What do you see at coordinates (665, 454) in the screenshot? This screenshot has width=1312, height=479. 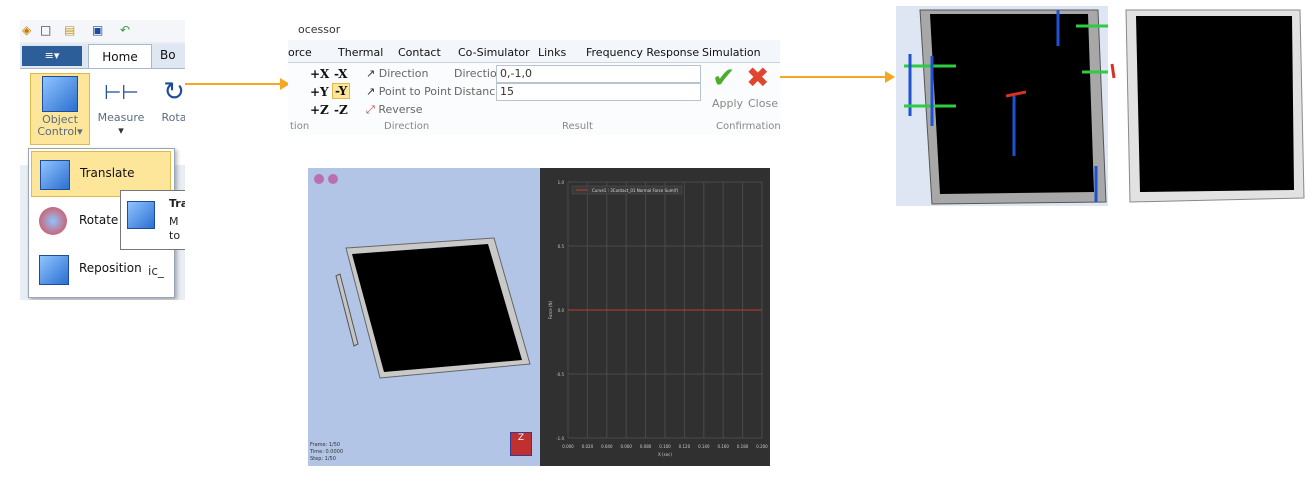 I see `chart-xlabel: X (sec)` at bounding box center [665, 454].